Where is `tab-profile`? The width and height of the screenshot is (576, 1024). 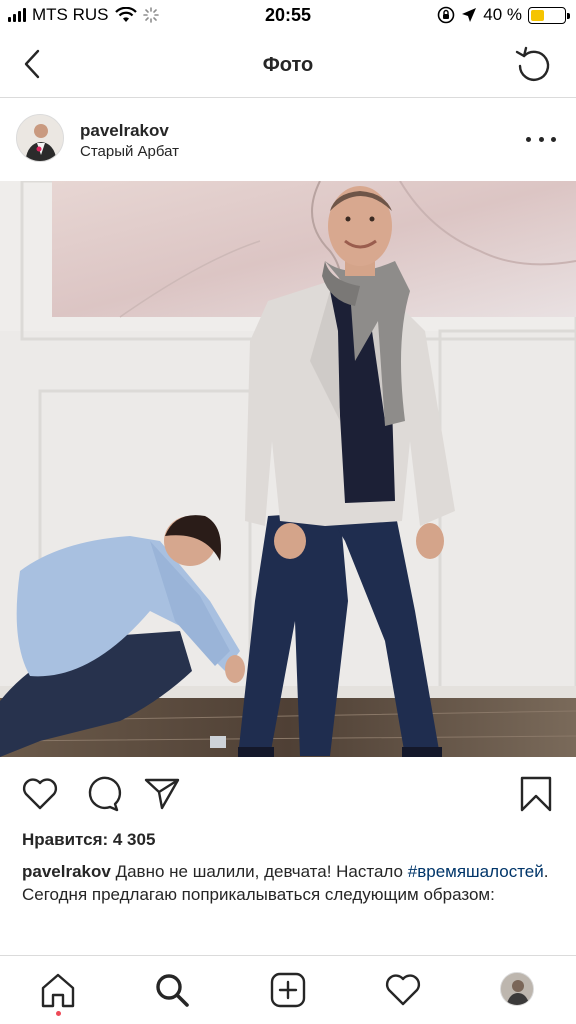
tab-profile is located at coordinates (517, 989).